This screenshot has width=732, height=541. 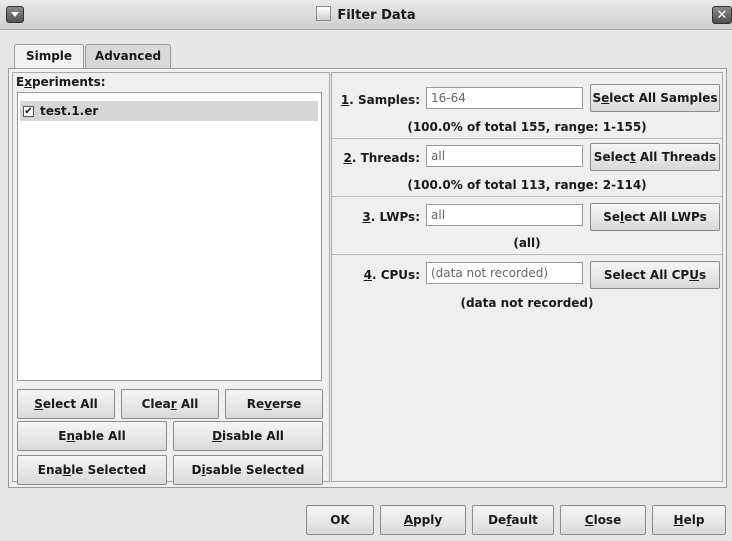 What do you see at coordinates (69, 111) in the screenshot?
I see `experiment-label: test.1.er` at bounding box center [69, 111].